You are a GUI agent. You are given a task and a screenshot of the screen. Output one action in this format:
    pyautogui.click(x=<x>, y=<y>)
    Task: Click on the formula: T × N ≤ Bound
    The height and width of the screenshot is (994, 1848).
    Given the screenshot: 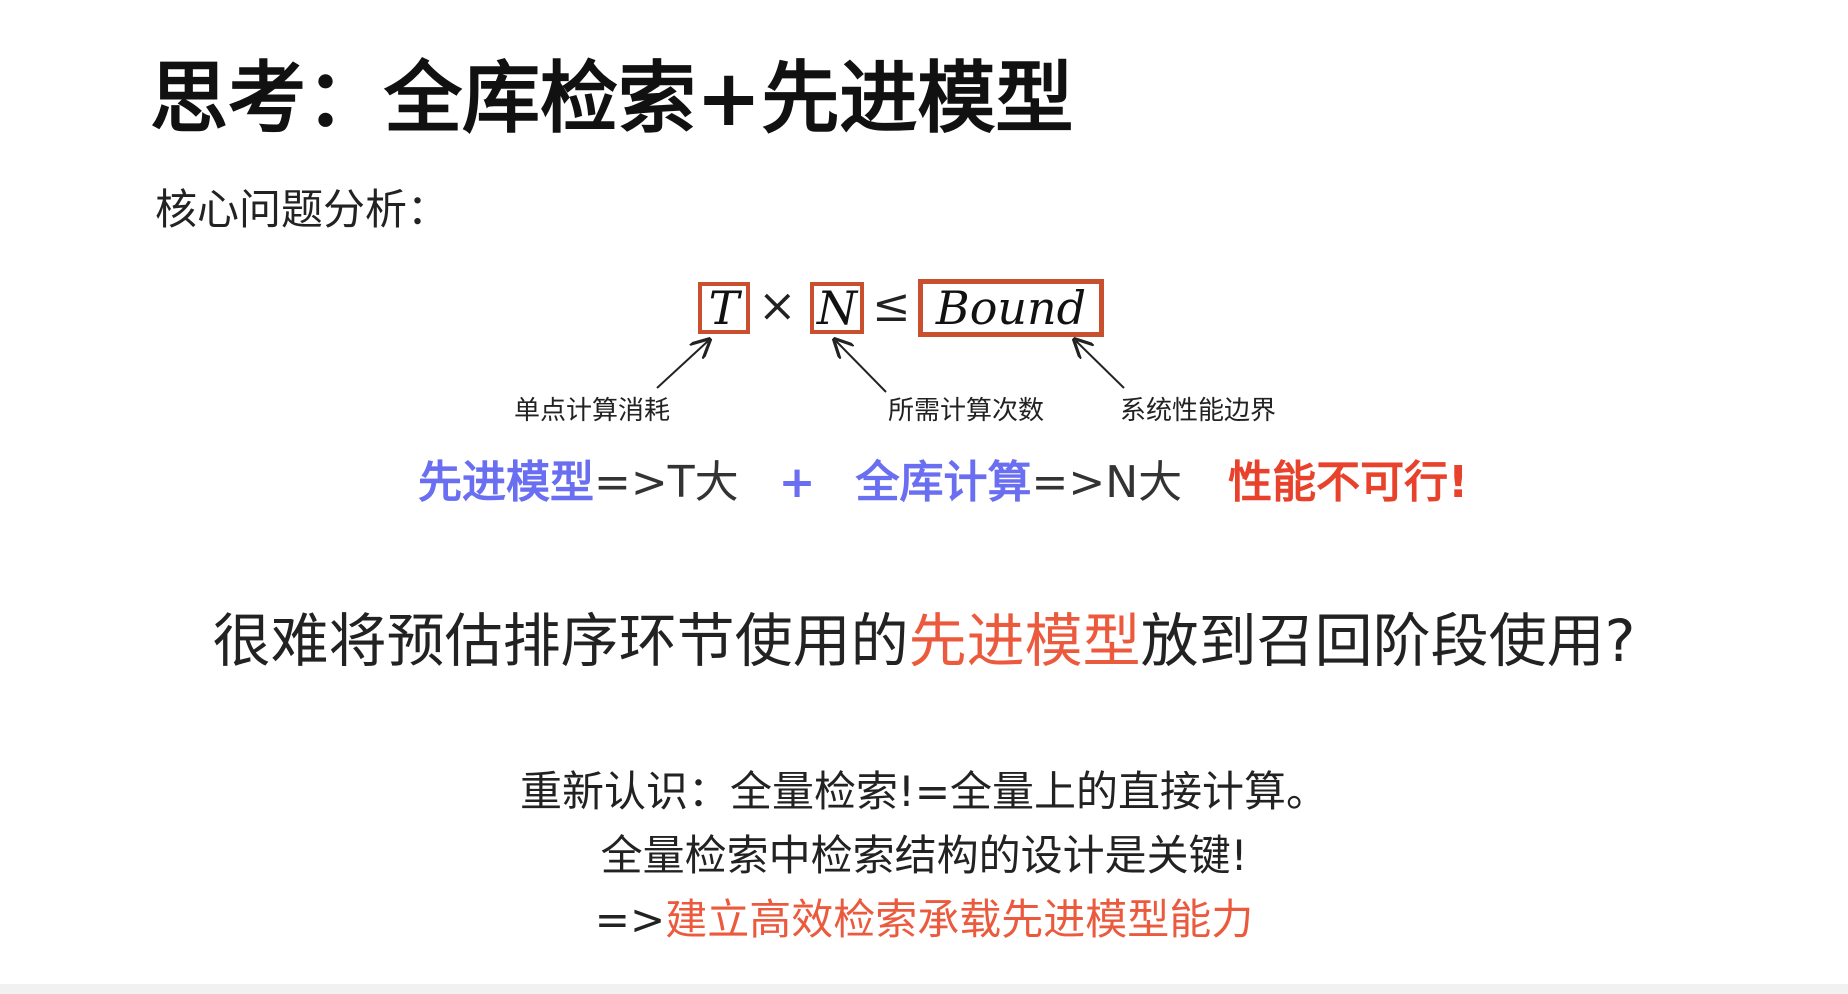 What is the action you would take?
    pyautogui.click(x=924, y=310)
    